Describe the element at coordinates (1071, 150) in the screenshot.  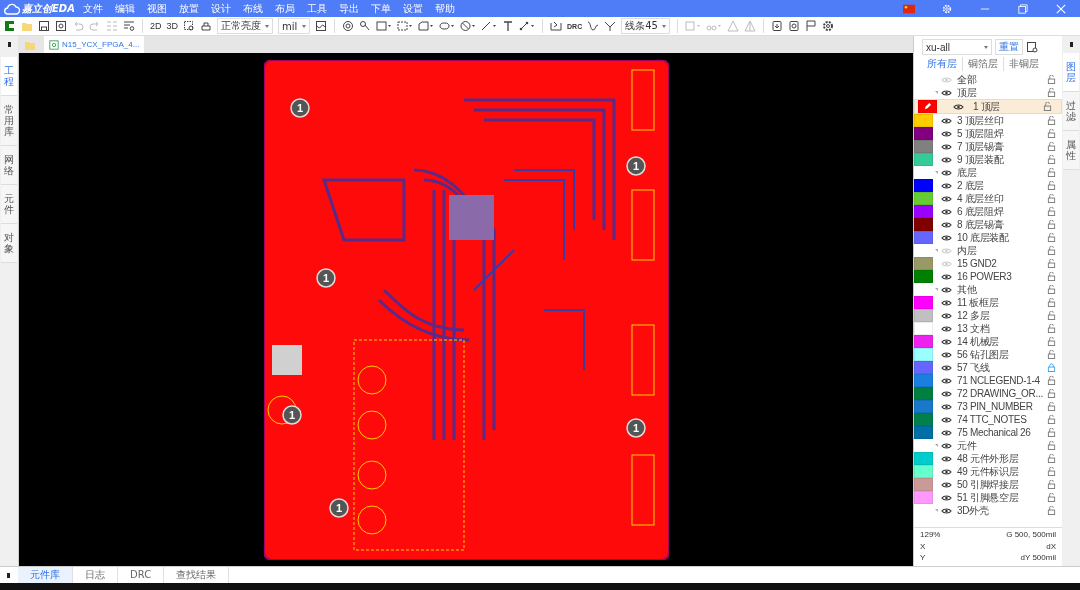
I see `side-tab: 属性` at that location.